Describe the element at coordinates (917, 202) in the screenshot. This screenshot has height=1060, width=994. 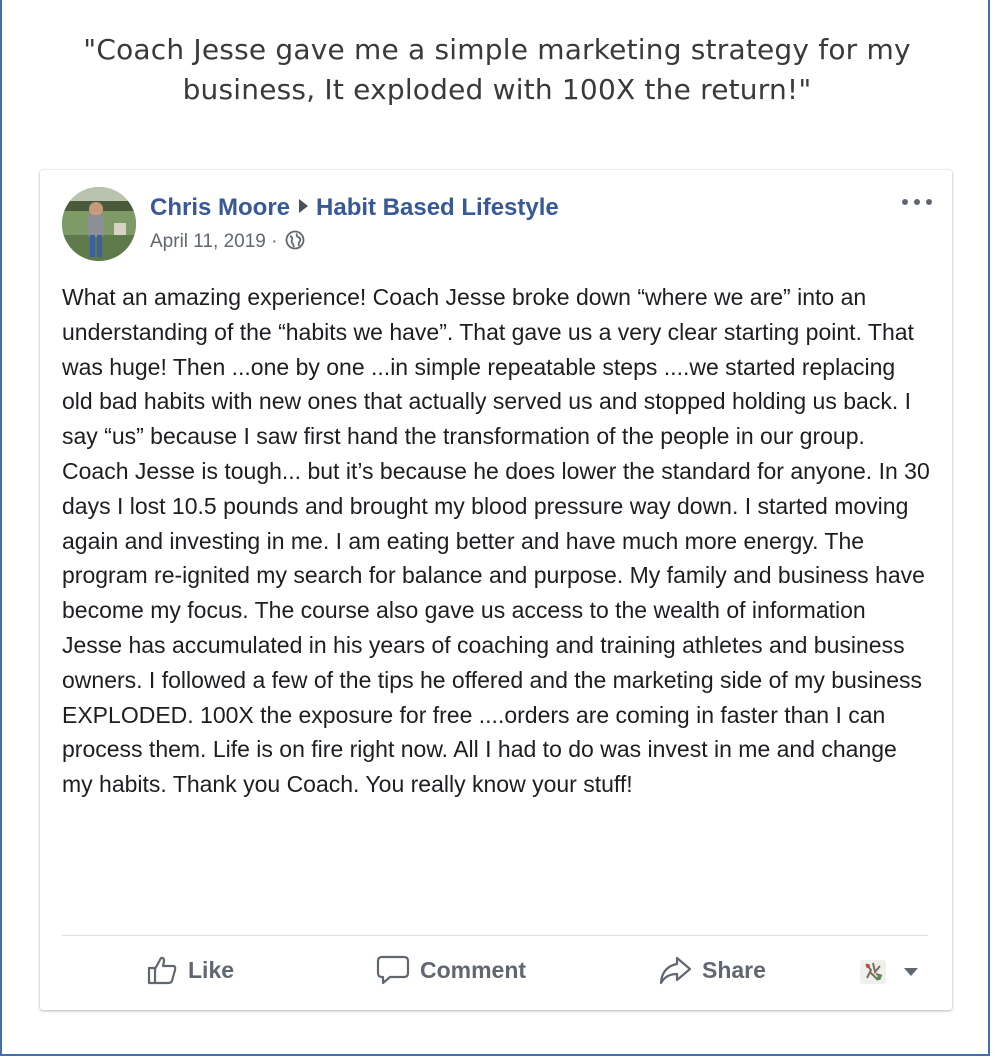
I see `more-options-icon` at that location.